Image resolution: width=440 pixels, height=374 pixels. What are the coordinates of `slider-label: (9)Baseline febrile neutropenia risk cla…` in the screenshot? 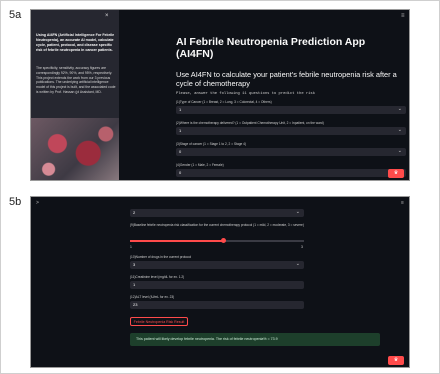 It's located at (217, 225).